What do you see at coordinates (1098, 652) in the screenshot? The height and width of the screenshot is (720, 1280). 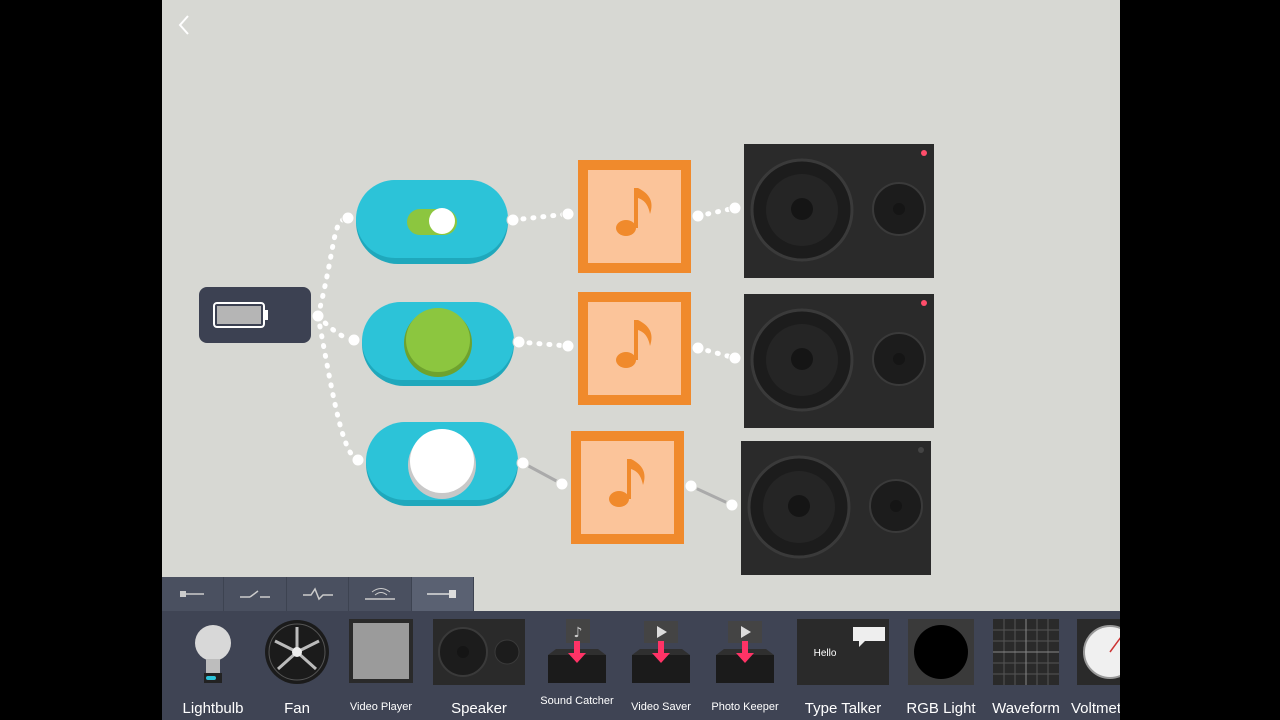 I see `voltmeter-icon` at bounding box center [1098, 652].